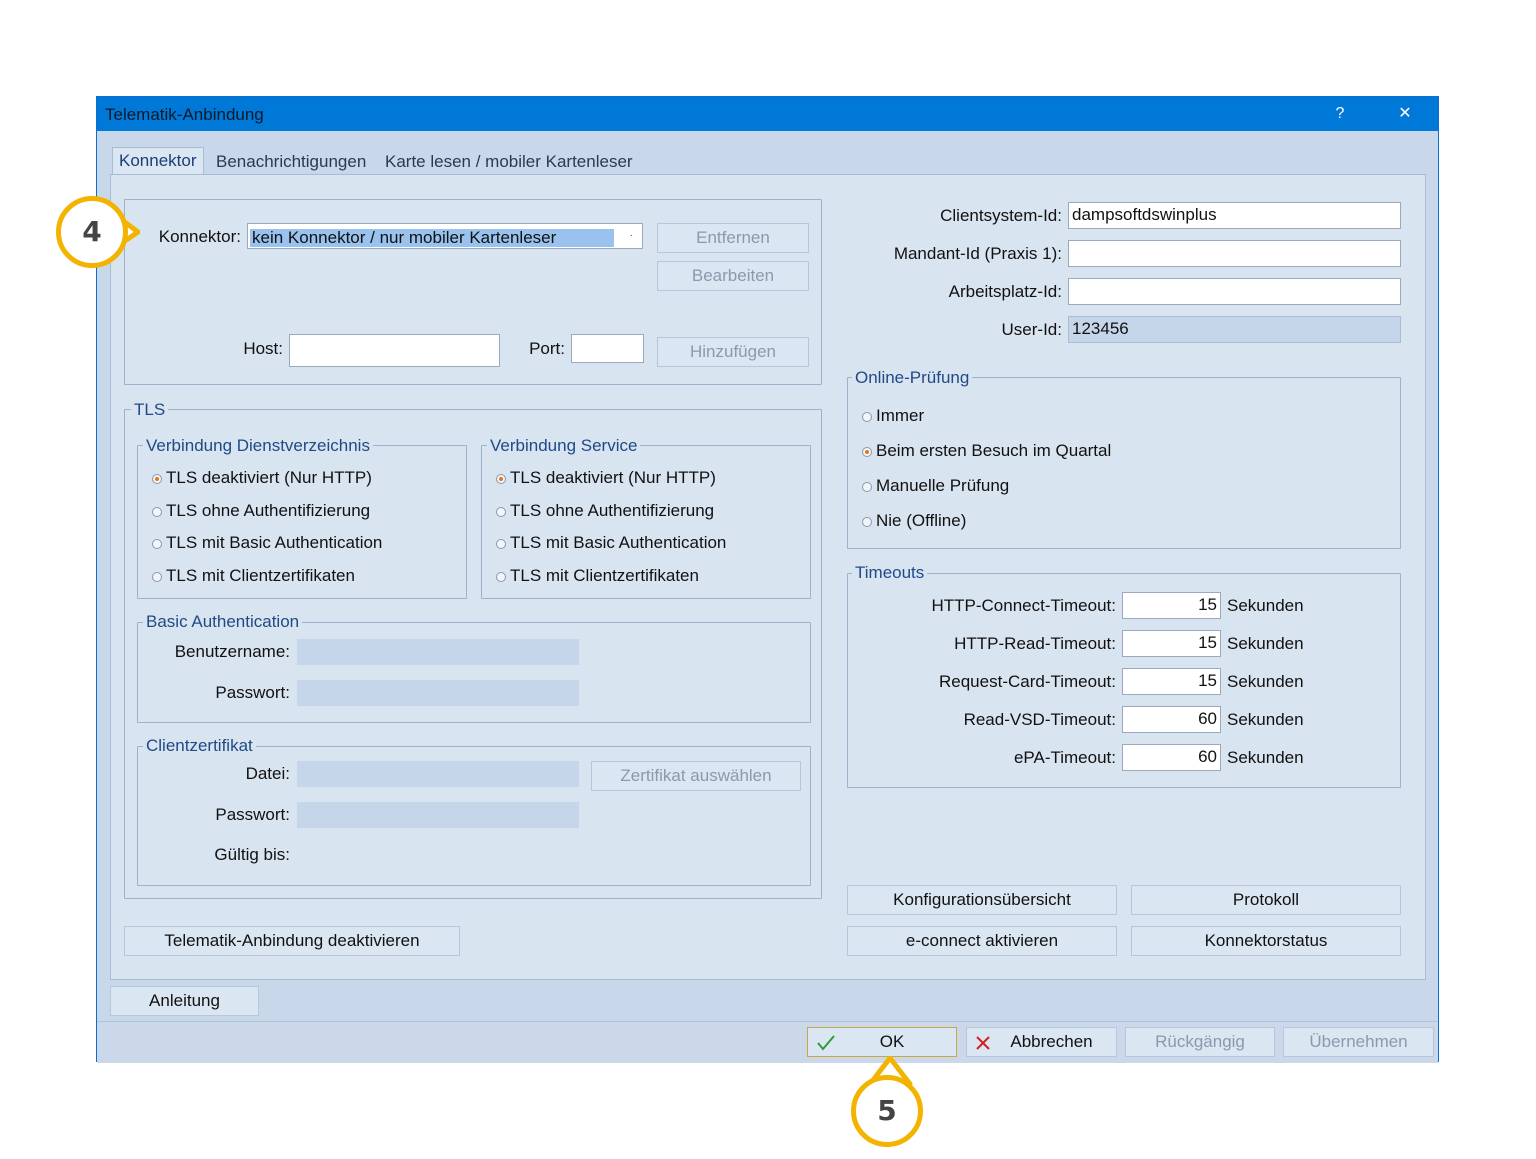  I want to click on online-option-quartal: Beim ersten Besuch im Quartal, so click(986, 451).